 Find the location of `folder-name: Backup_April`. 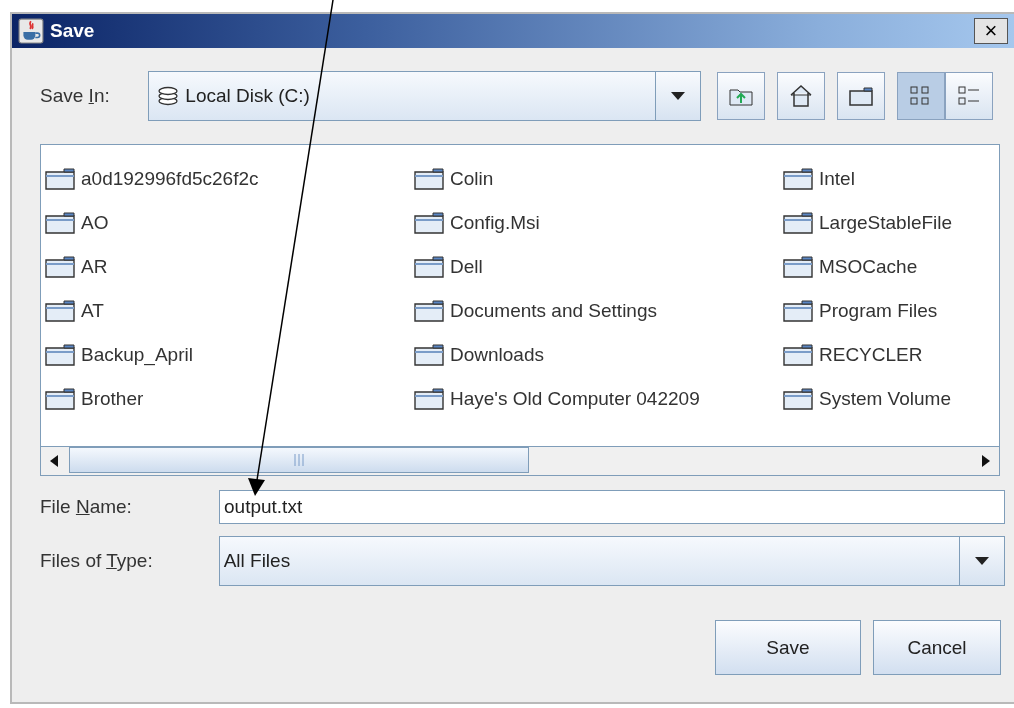

folder-name: Backup_April is located at coordinates (137, 355).